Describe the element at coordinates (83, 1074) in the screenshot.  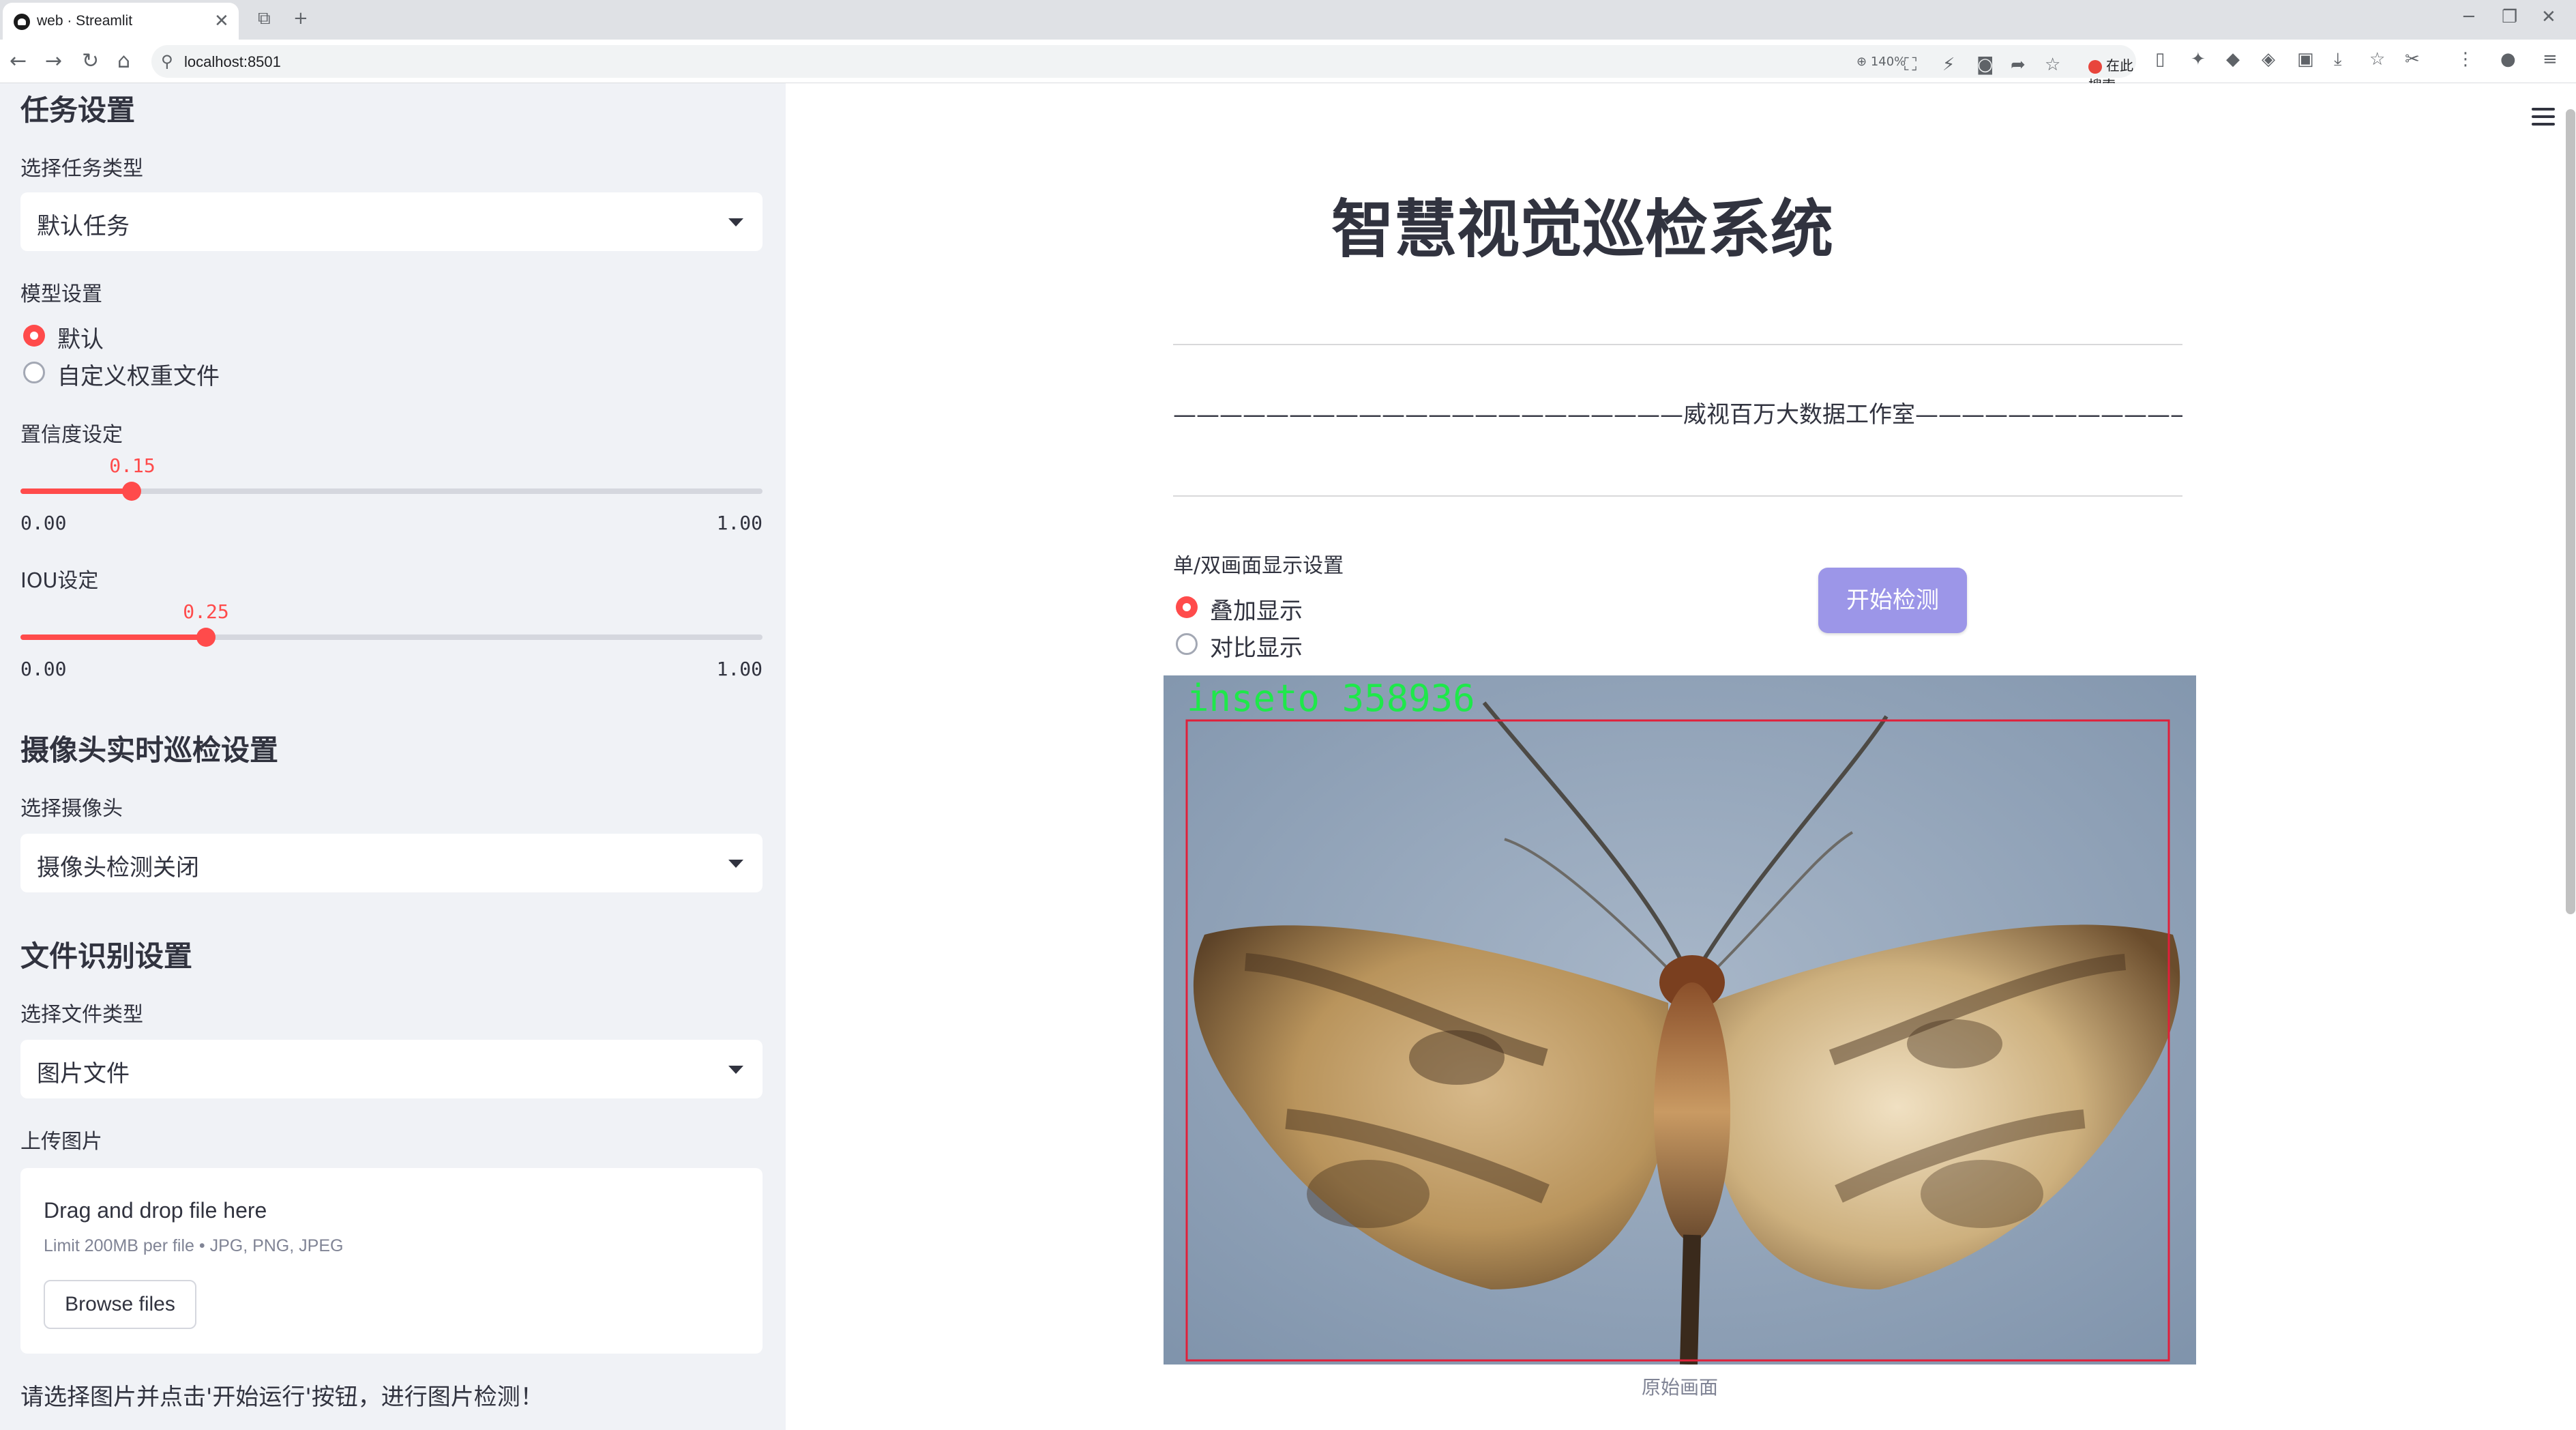
I see `file-type-value: 图片文件` at that location.